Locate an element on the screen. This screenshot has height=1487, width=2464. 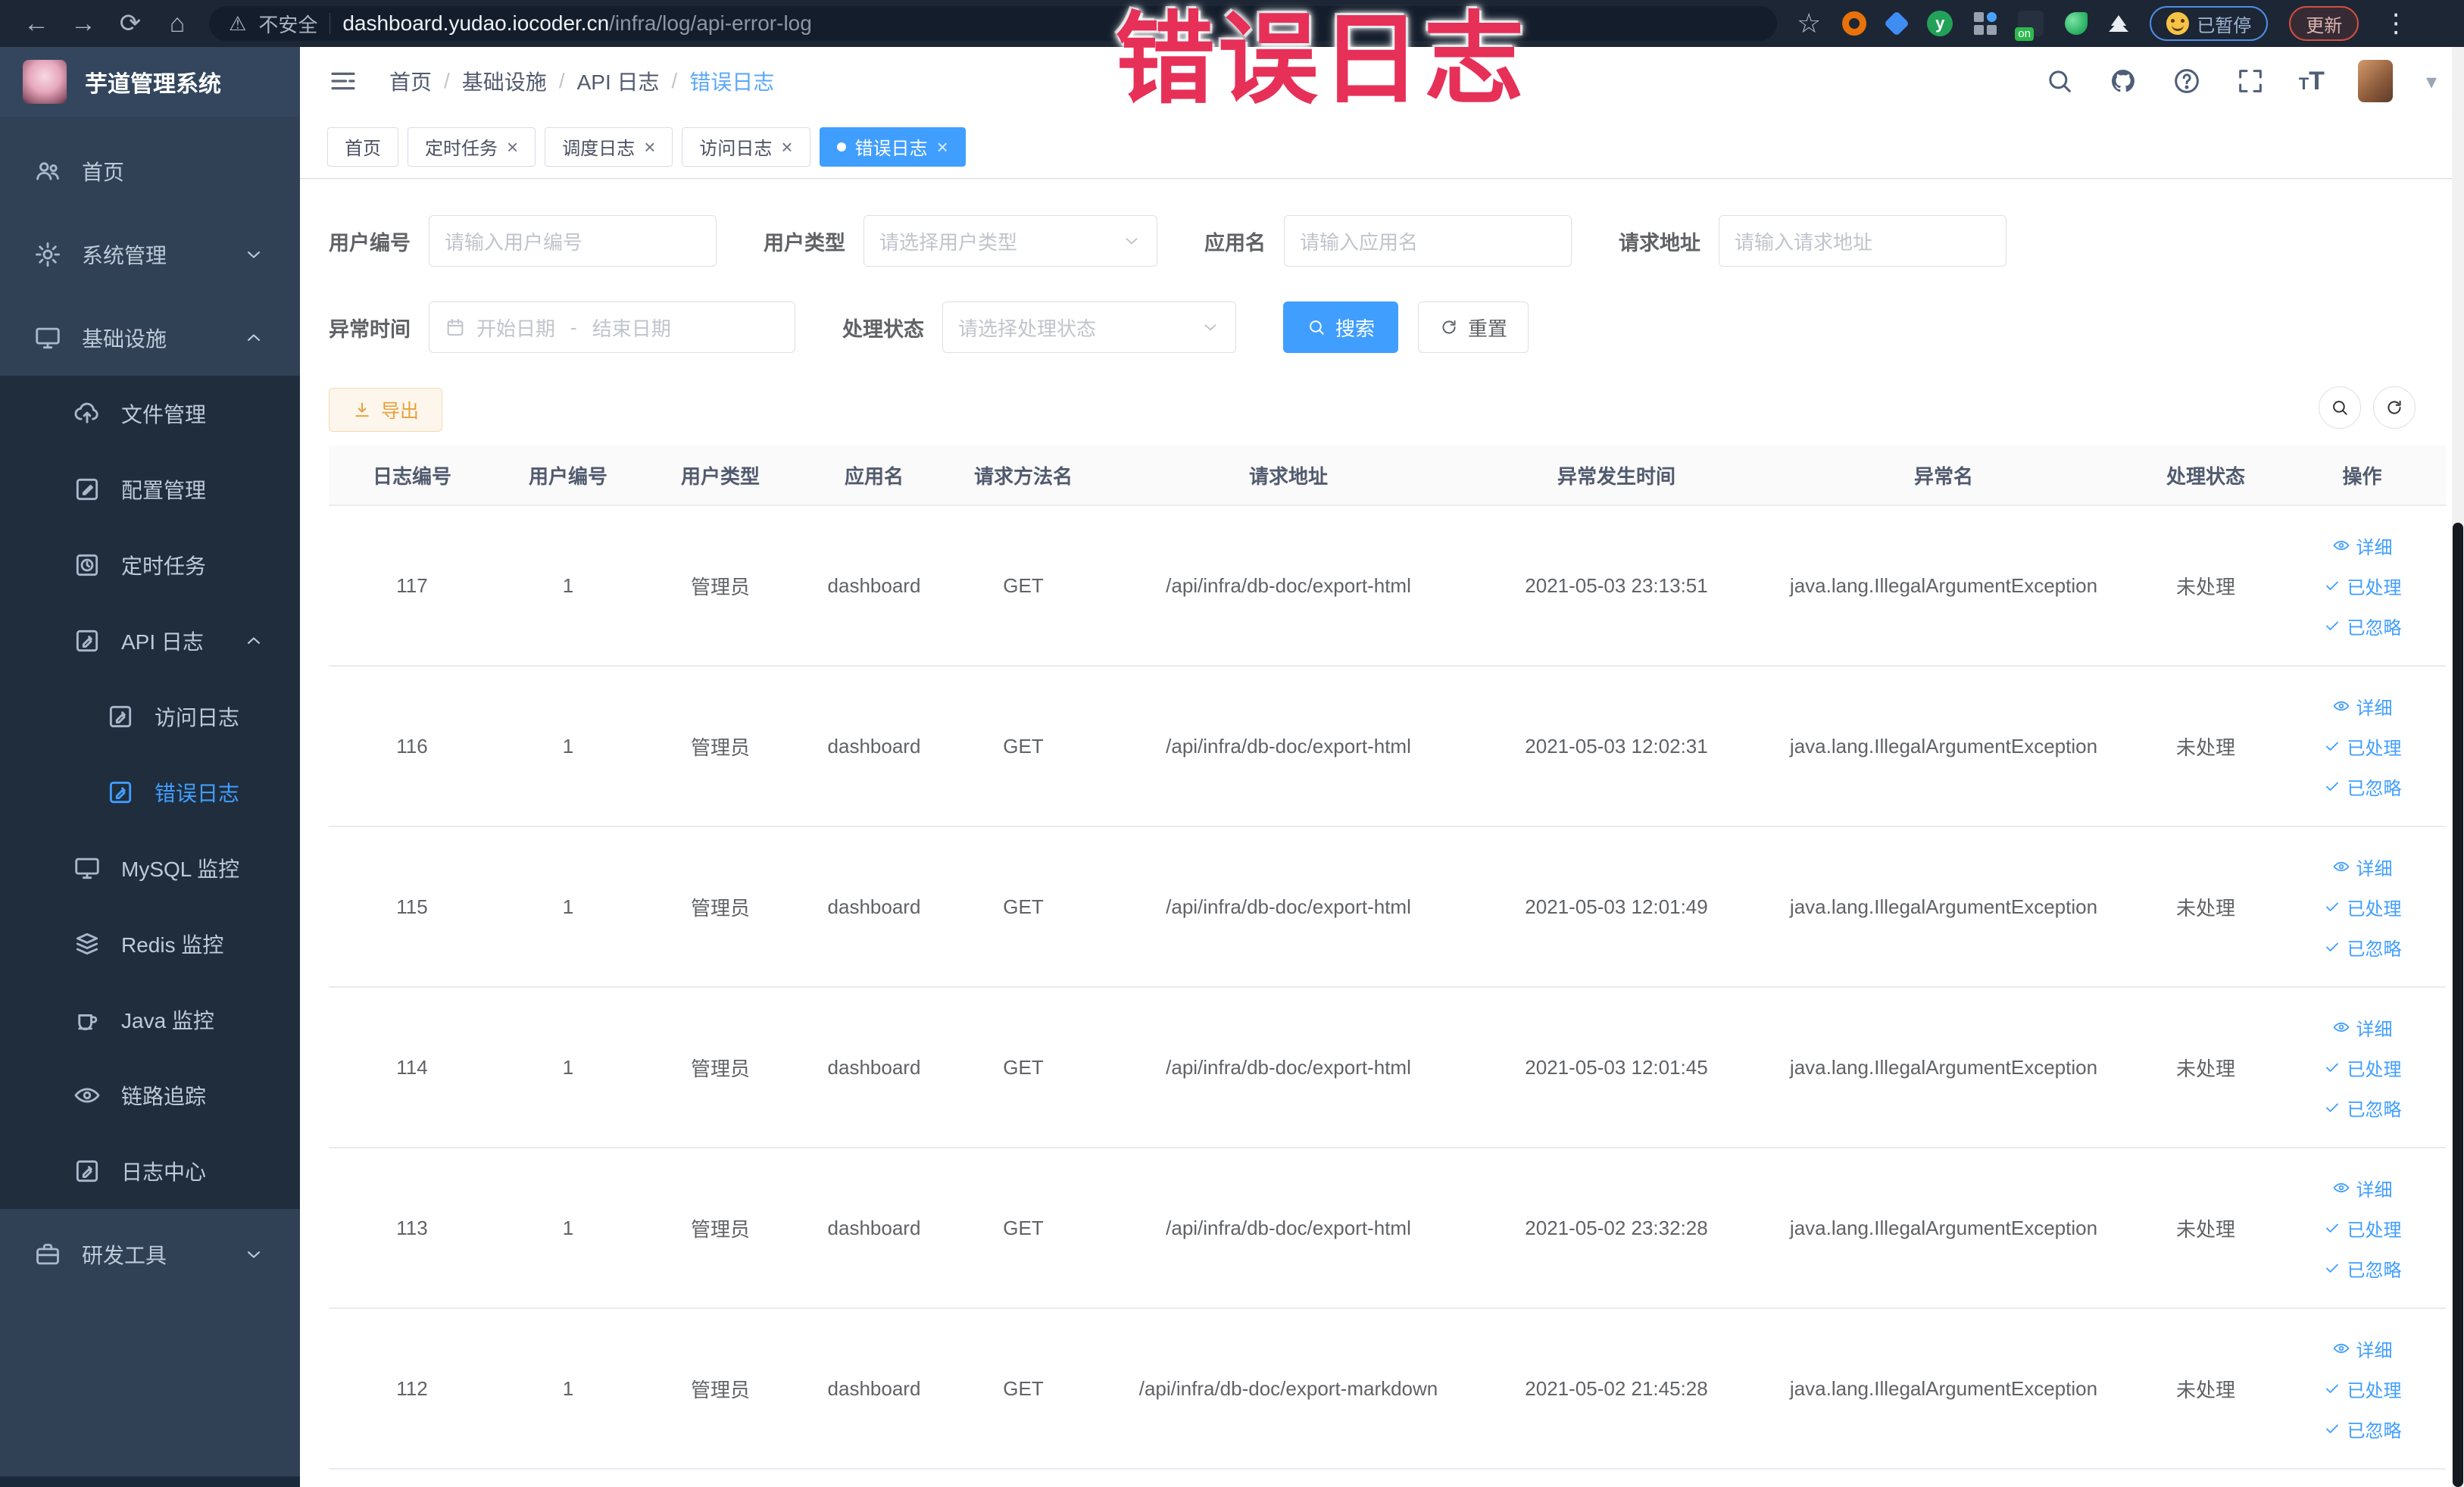
reset-button: 重置 is located at coordinates (1473, 327).